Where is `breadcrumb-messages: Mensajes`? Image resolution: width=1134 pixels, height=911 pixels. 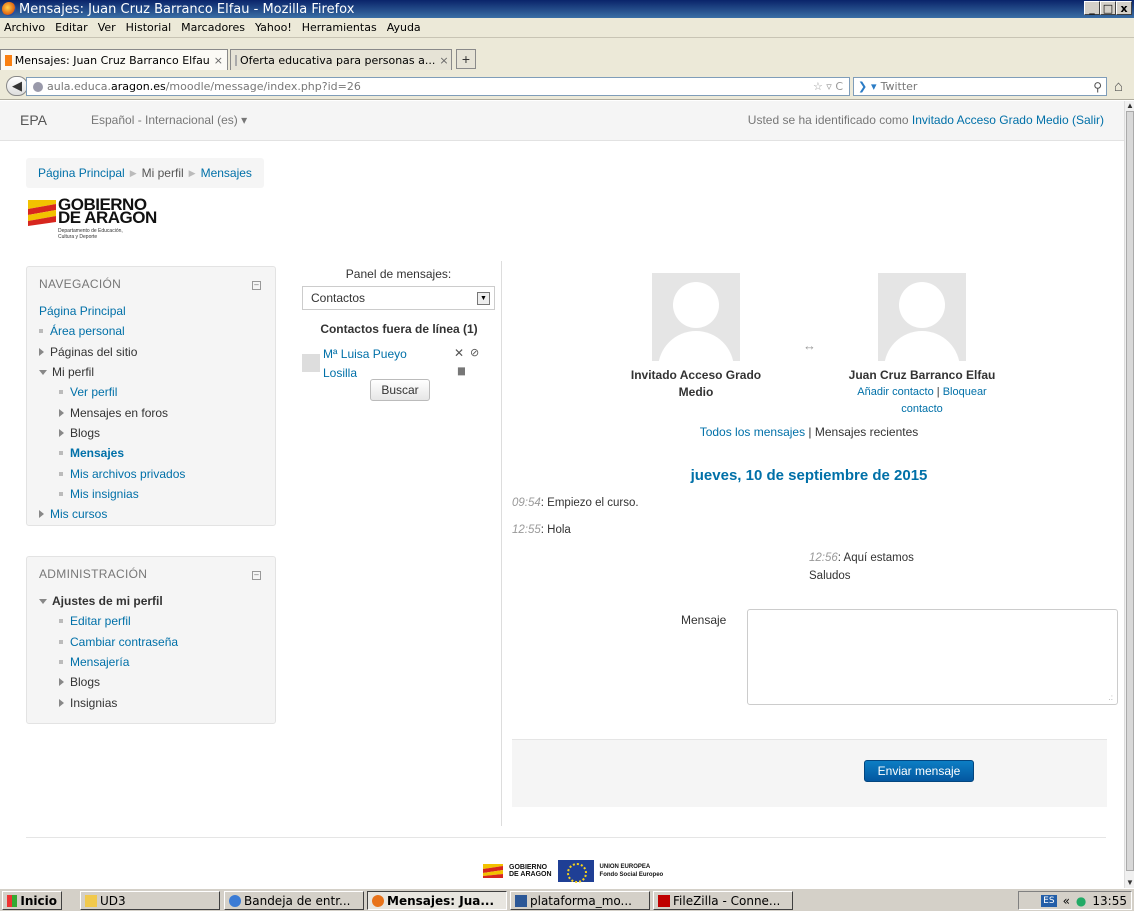
breadcrumb-messages: Mensajes is located at coordinates (226, 173).